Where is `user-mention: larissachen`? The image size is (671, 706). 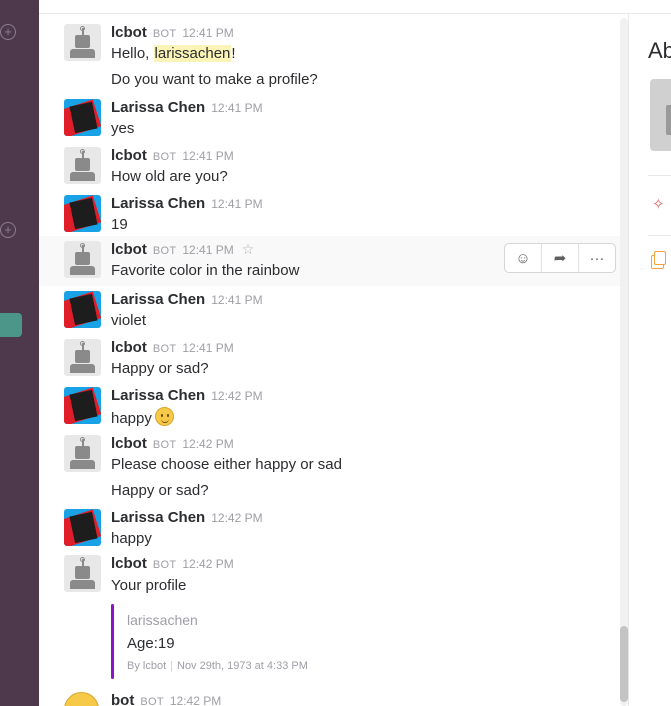 user-mention: larissachen is located at coordinates (192, 53).